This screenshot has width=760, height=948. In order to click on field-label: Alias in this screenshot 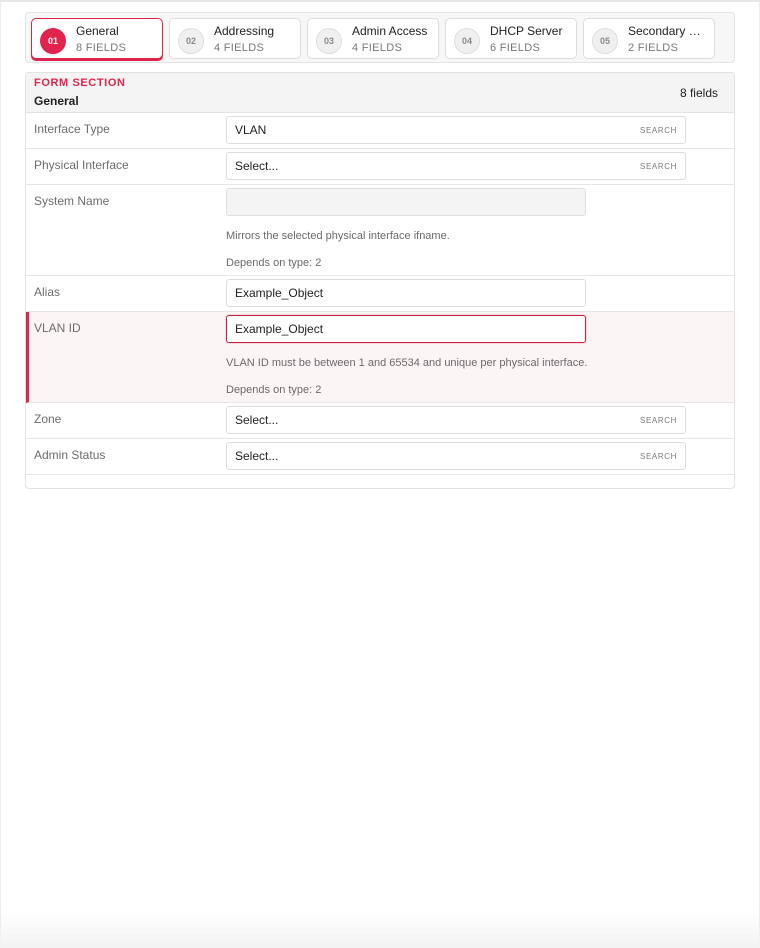, I will do `click(47, 292)`.